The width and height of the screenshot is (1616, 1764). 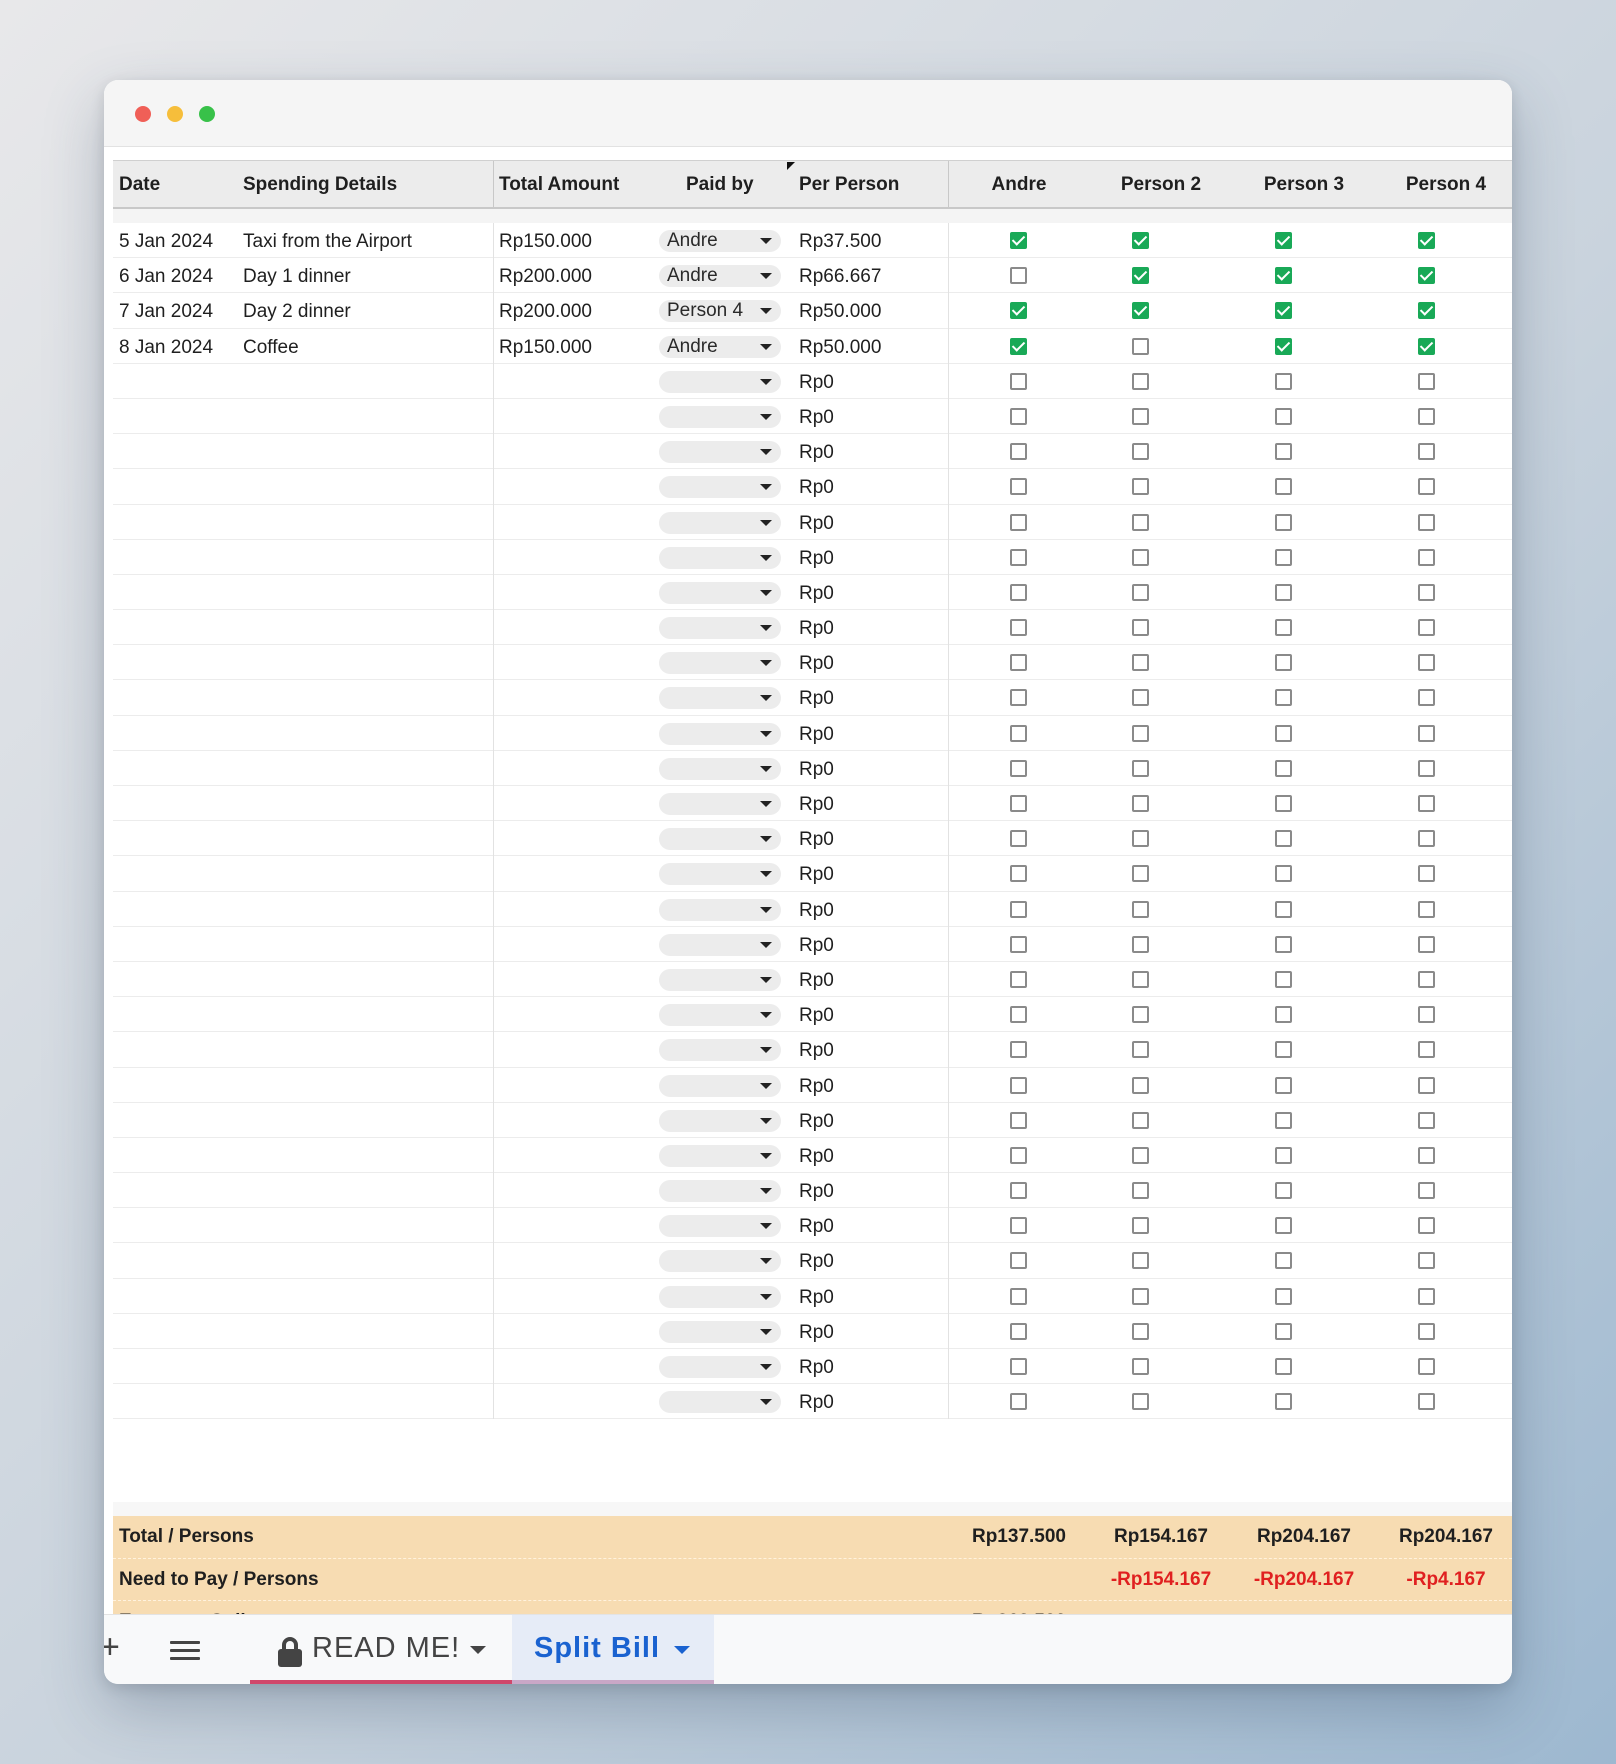 What do you see at coordinates (1304, 1580) in the screenshot?
I see `need-value-person-3: -Rp204.167` at bounding box center [1304, 1580].